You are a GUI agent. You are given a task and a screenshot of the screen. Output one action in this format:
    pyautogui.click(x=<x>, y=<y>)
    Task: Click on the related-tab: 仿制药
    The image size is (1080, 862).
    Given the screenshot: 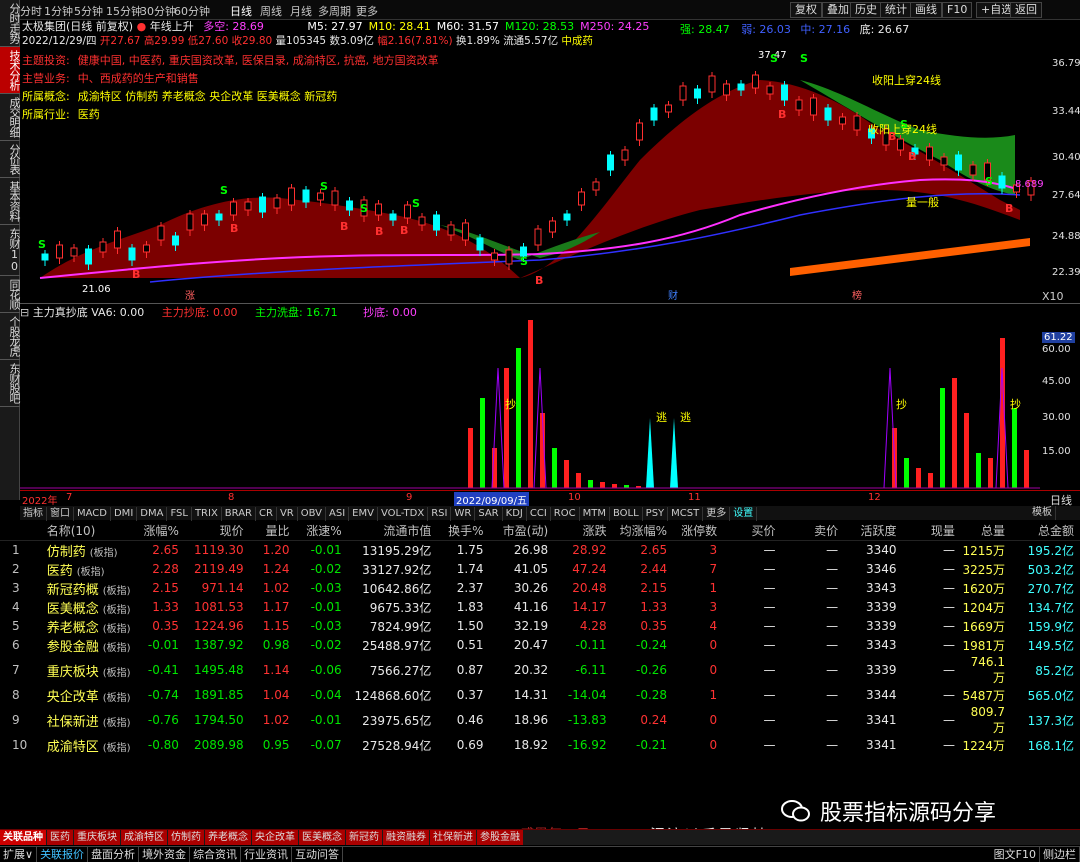 What is the action you would take?
    pyautogui.click(x=186, y=837)
    